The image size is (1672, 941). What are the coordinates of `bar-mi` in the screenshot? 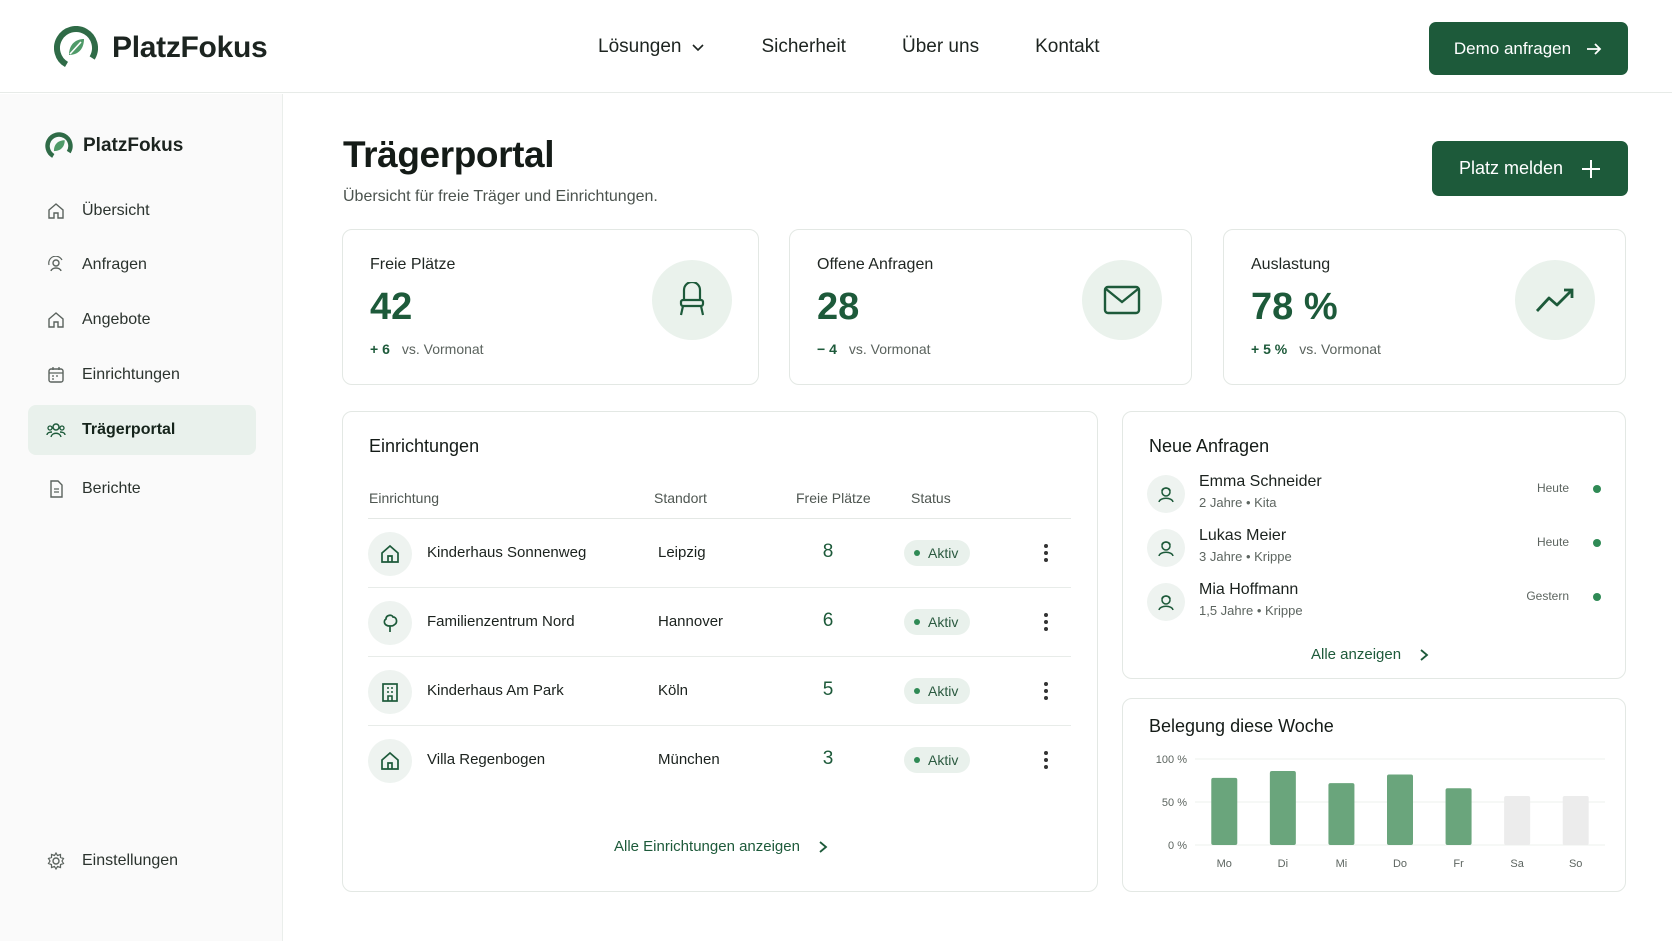 It's located at (1341, 814).